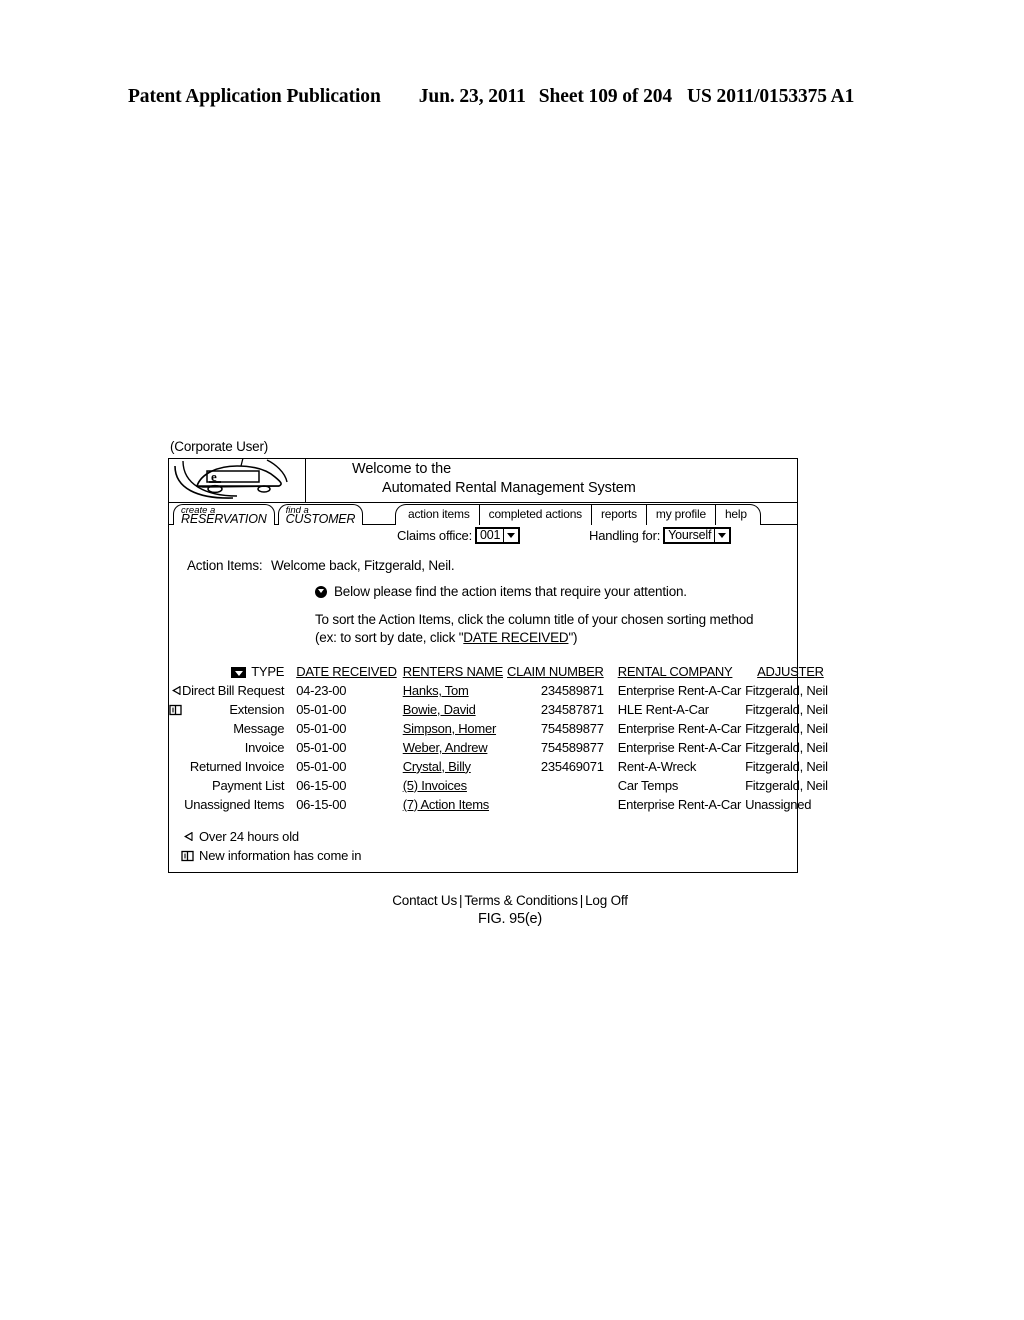  I want to click on header-adjuster: ADJUSTER, so click(784, 672).